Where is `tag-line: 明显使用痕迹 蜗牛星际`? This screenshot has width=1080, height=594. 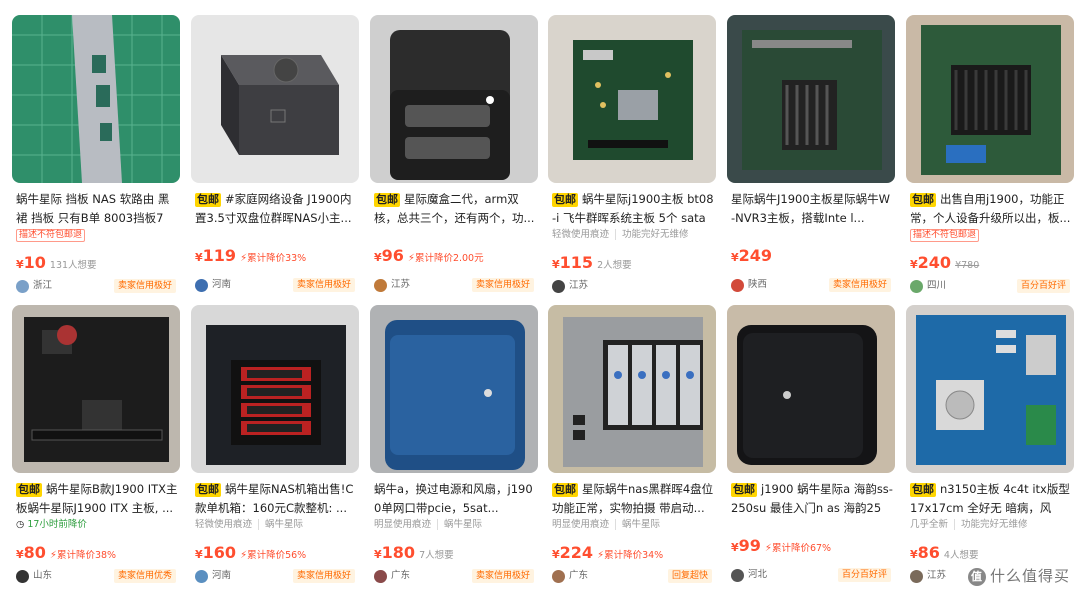 tag-line: 明显使用痕迹 蜗牛星际 is located at coordinates (609, 525).